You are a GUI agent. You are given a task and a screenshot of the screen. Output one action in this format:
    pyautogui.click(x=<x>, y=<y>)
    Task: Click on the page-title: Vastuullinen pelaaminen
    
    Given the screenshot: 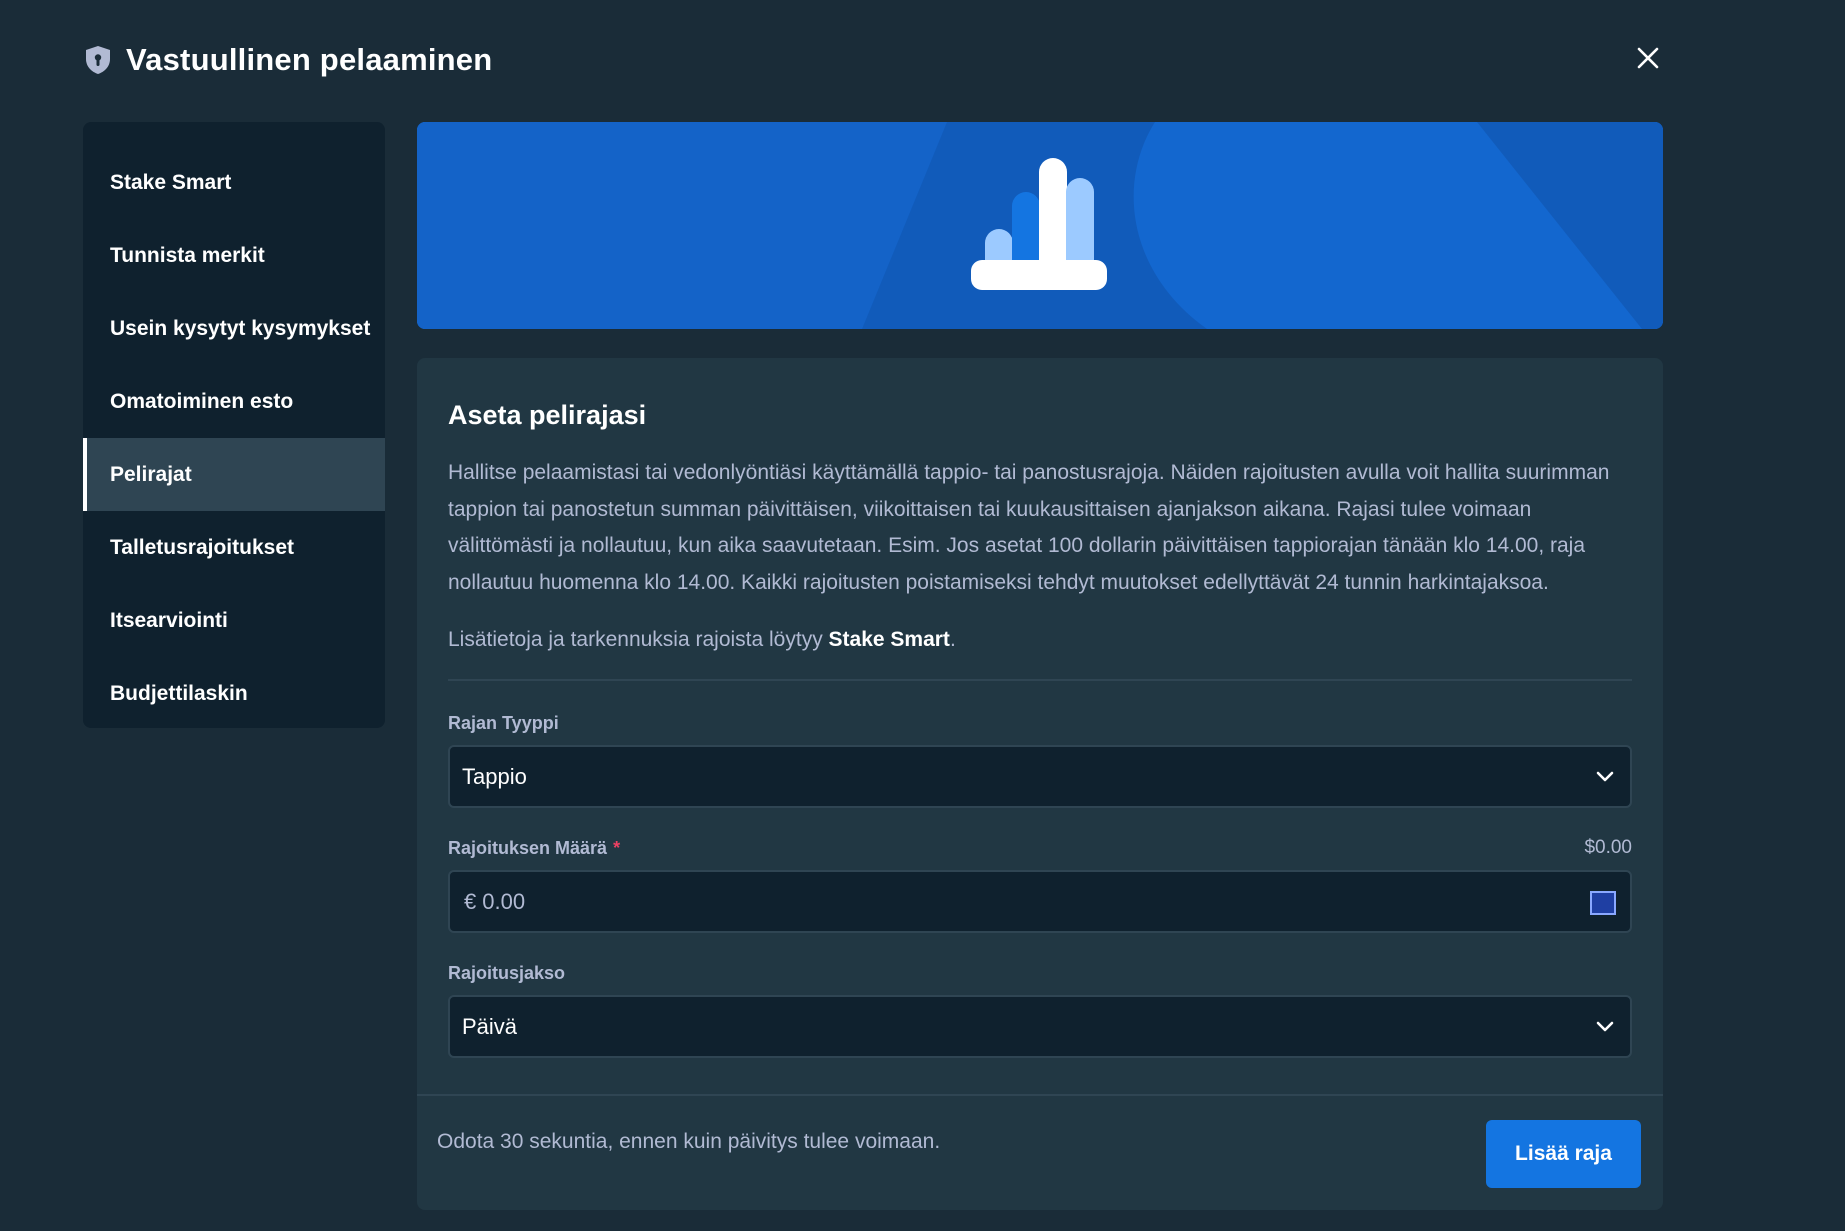 What is the action you would take?
    pyautogui.click(x=309, y=59)
    